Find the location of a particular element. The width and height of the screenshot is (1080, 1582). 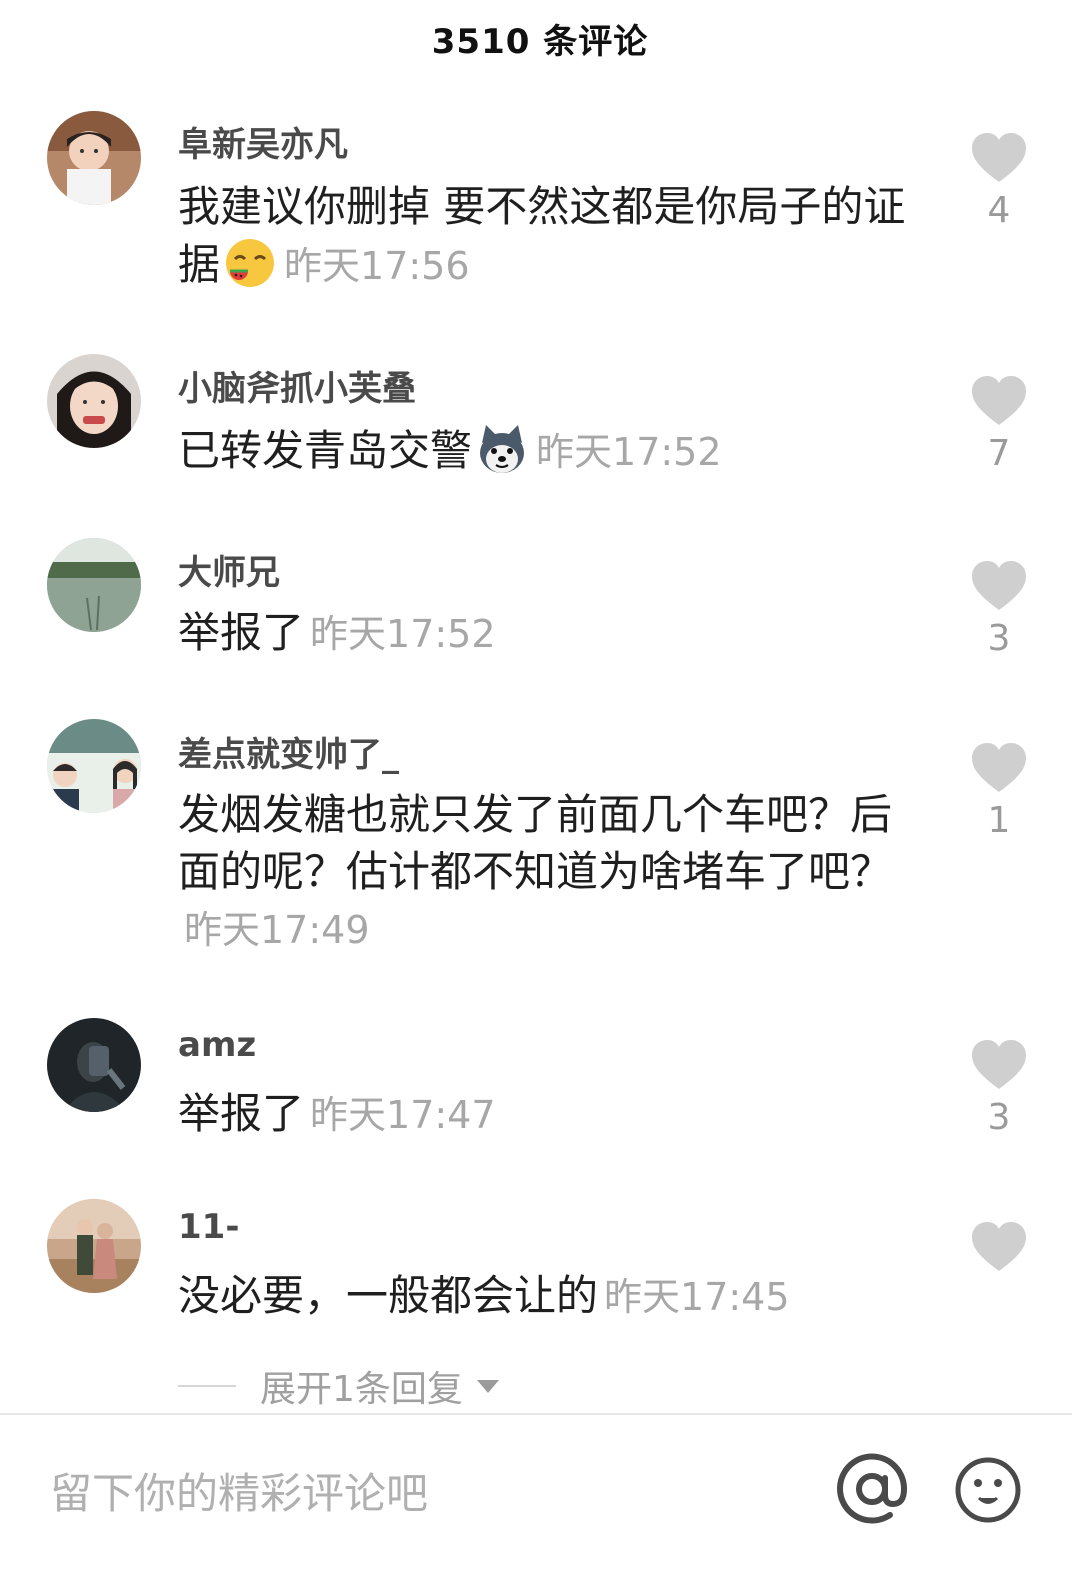

comments-header: 3510 条评论 is located at coordinates (540, 40).